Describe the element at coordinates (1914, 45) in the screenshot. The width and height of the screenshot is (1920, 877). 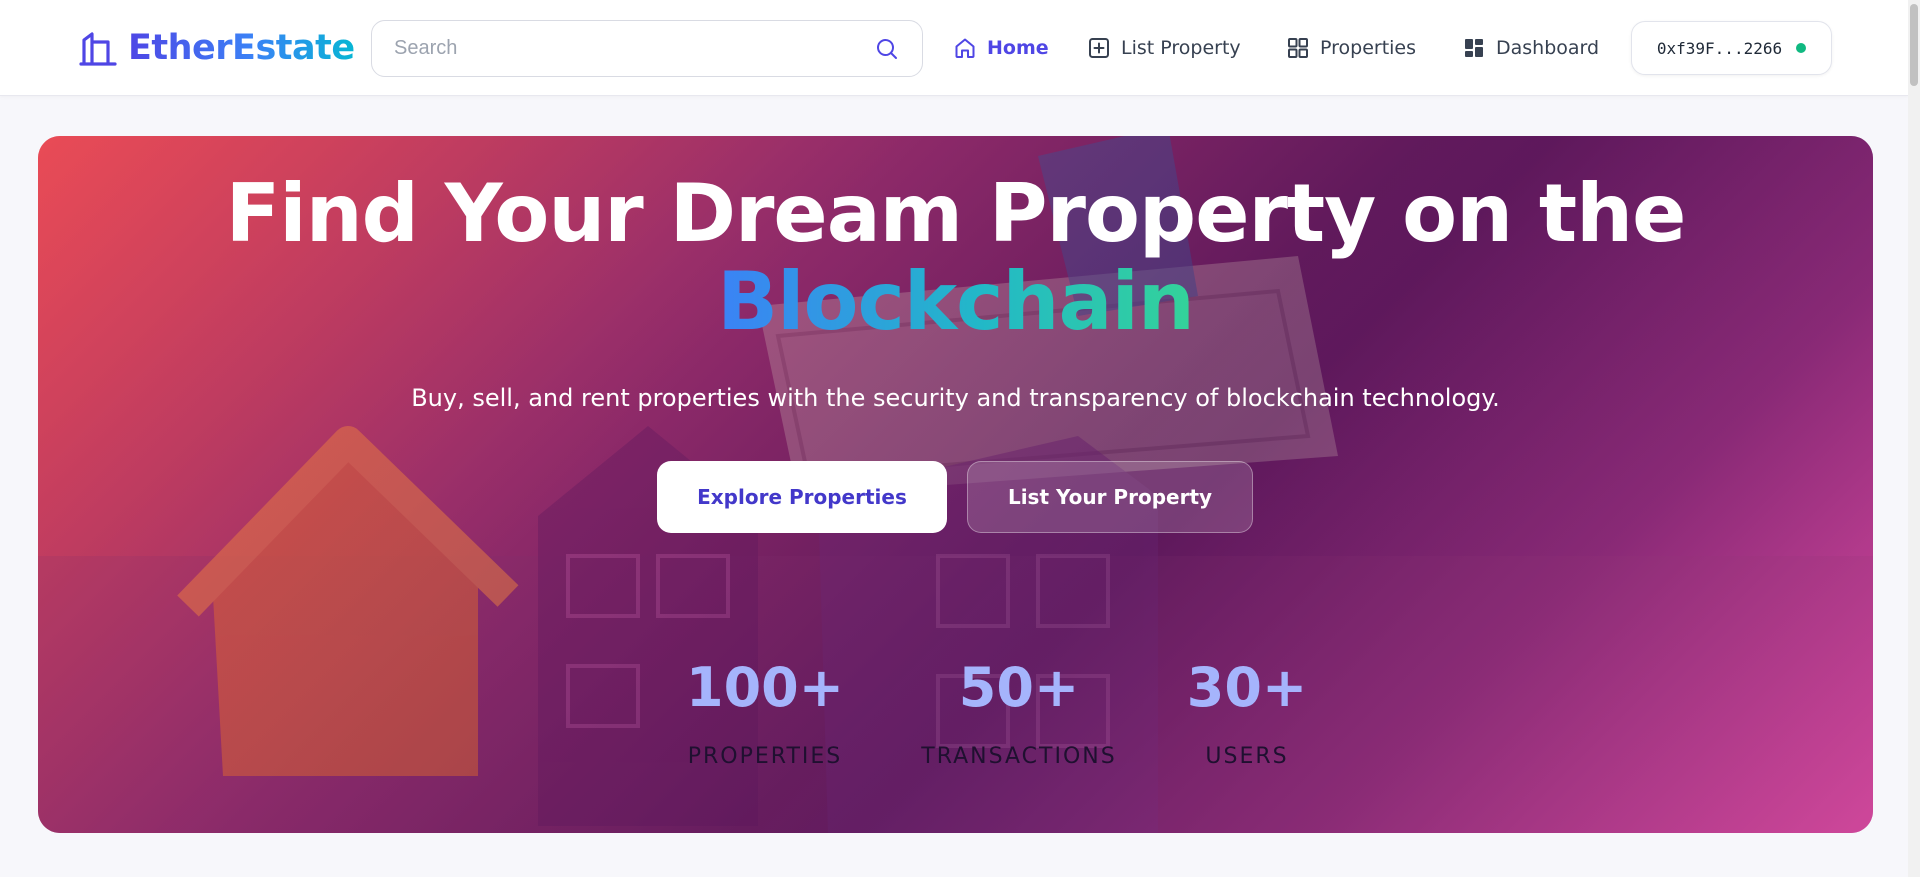
I see `scrollbar-thumb` at that location.